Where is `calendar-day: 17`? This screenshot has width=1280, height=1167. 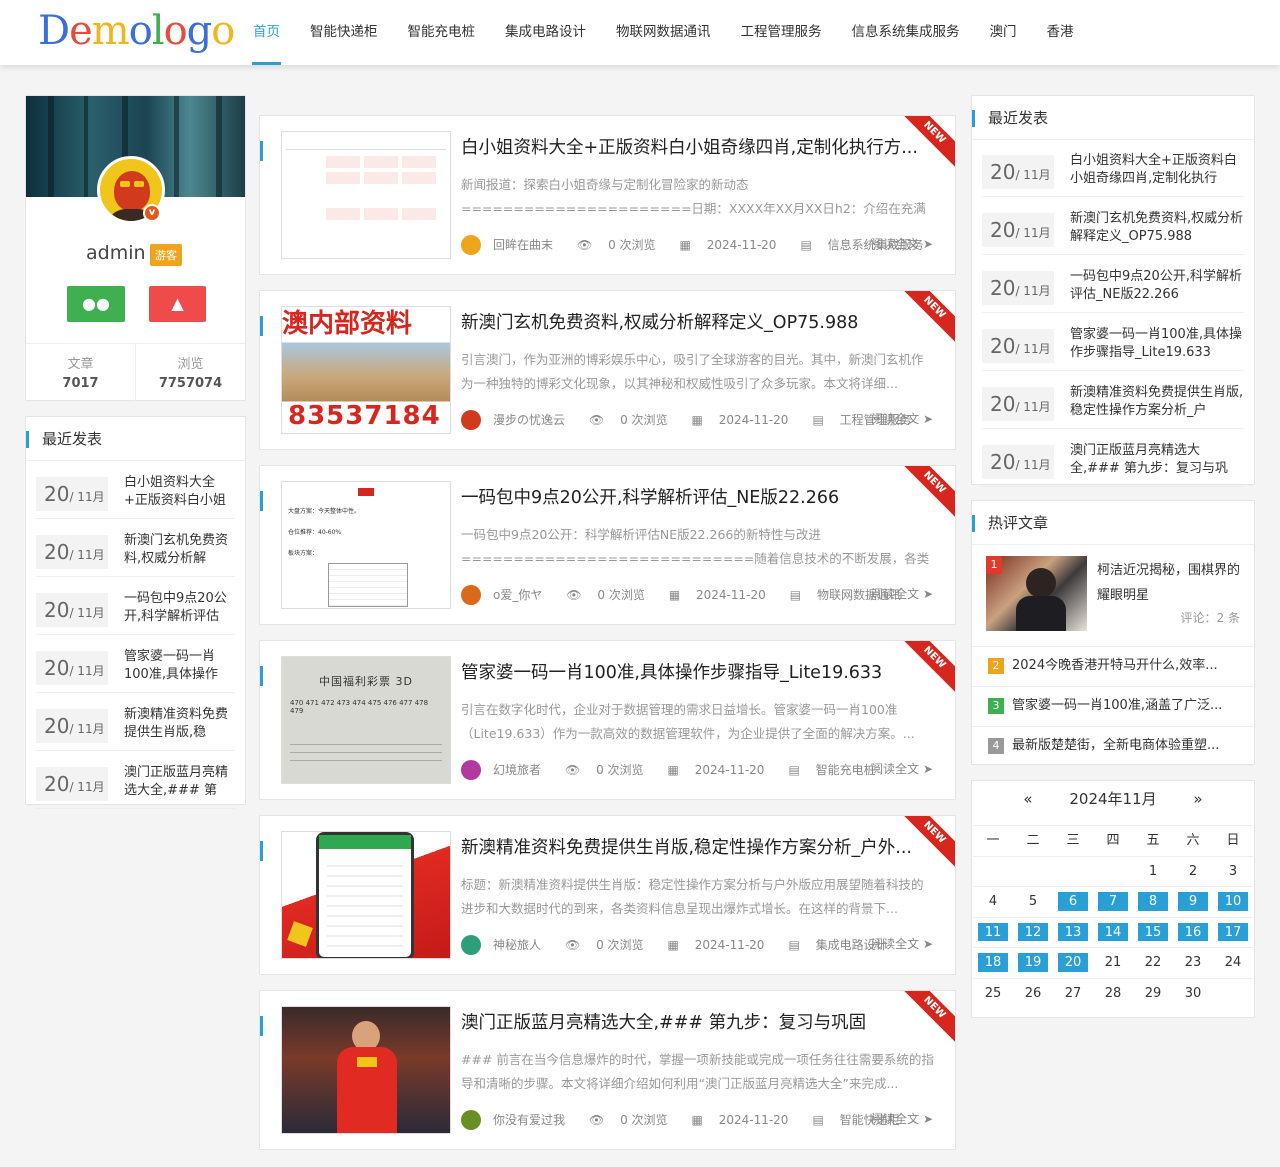 calendar-day: 17 is located at coordinates (1233, 933).